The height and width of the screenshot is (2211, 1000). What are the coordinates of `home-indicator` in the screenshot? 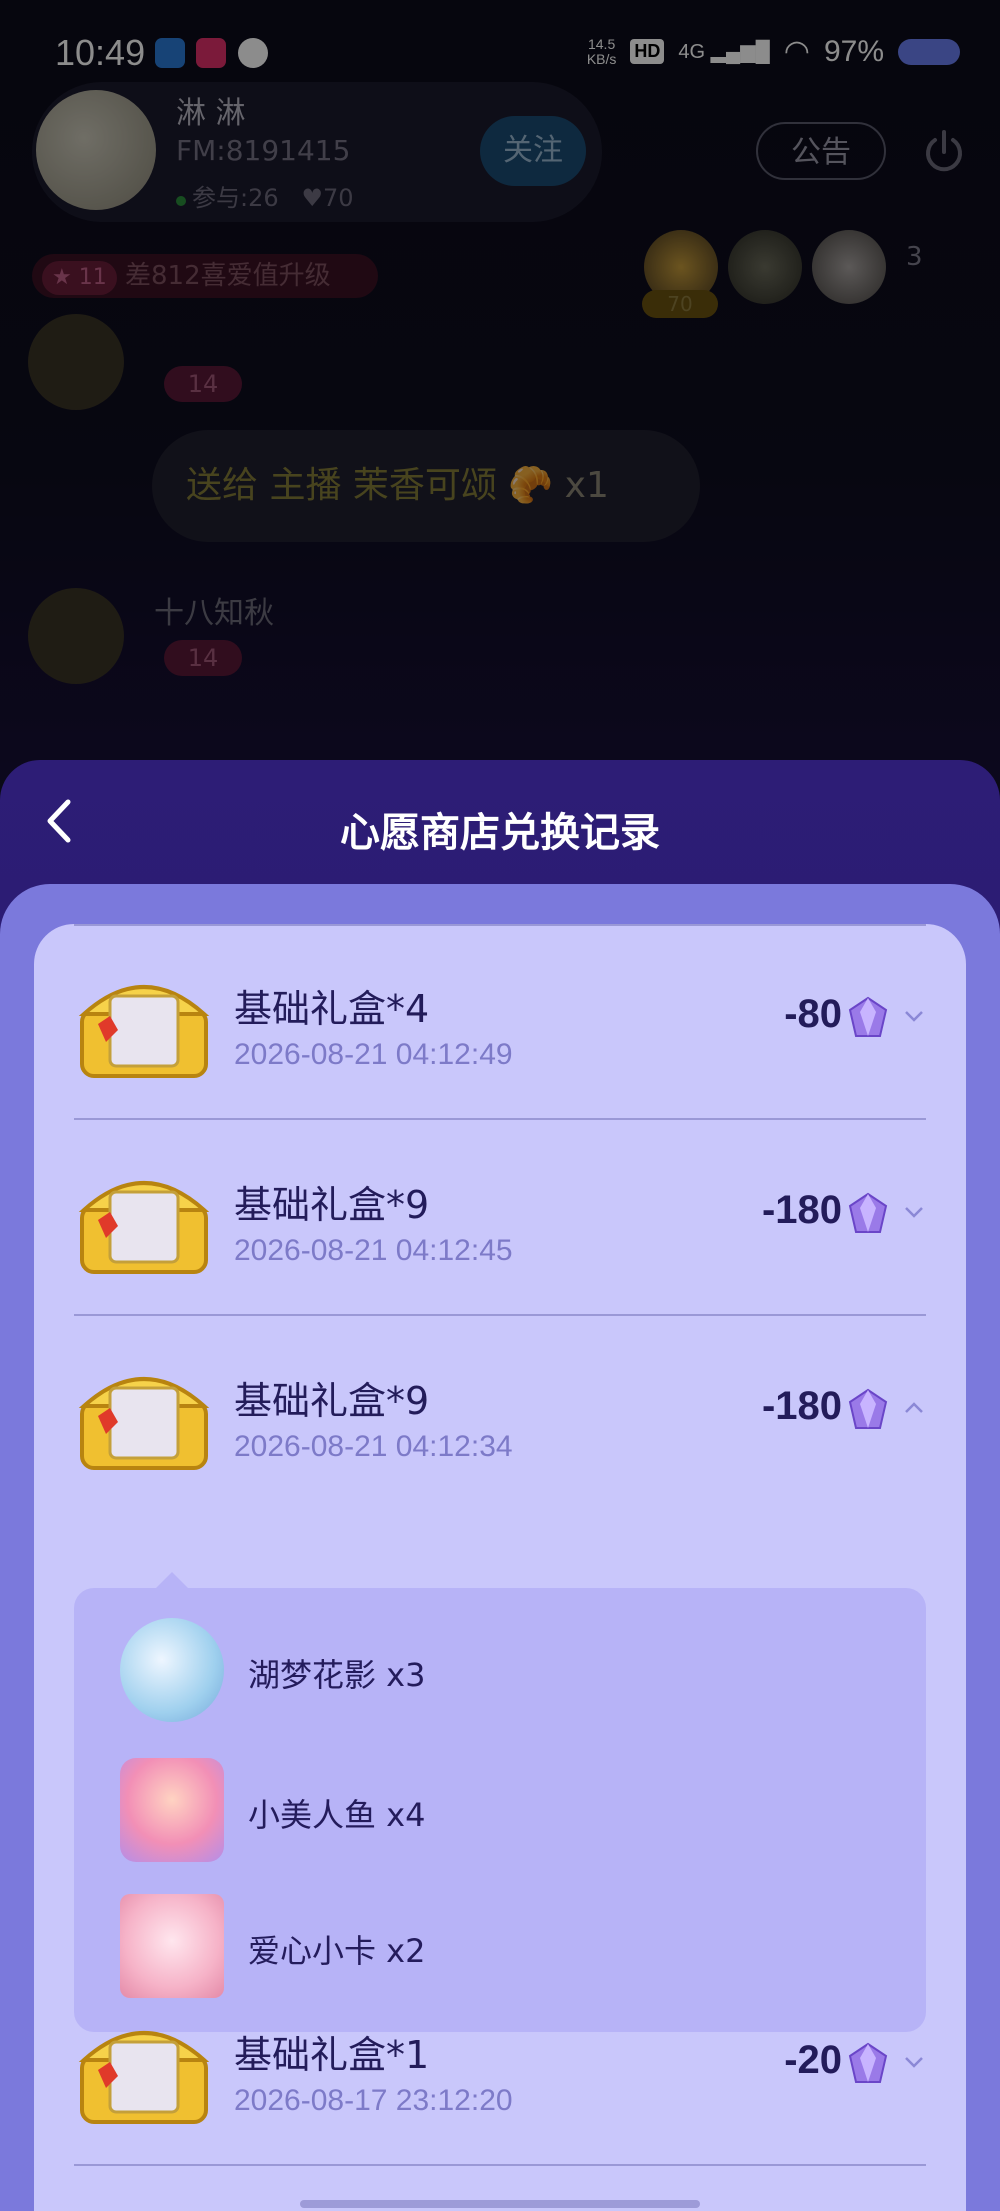 It's located at (500, 2204).